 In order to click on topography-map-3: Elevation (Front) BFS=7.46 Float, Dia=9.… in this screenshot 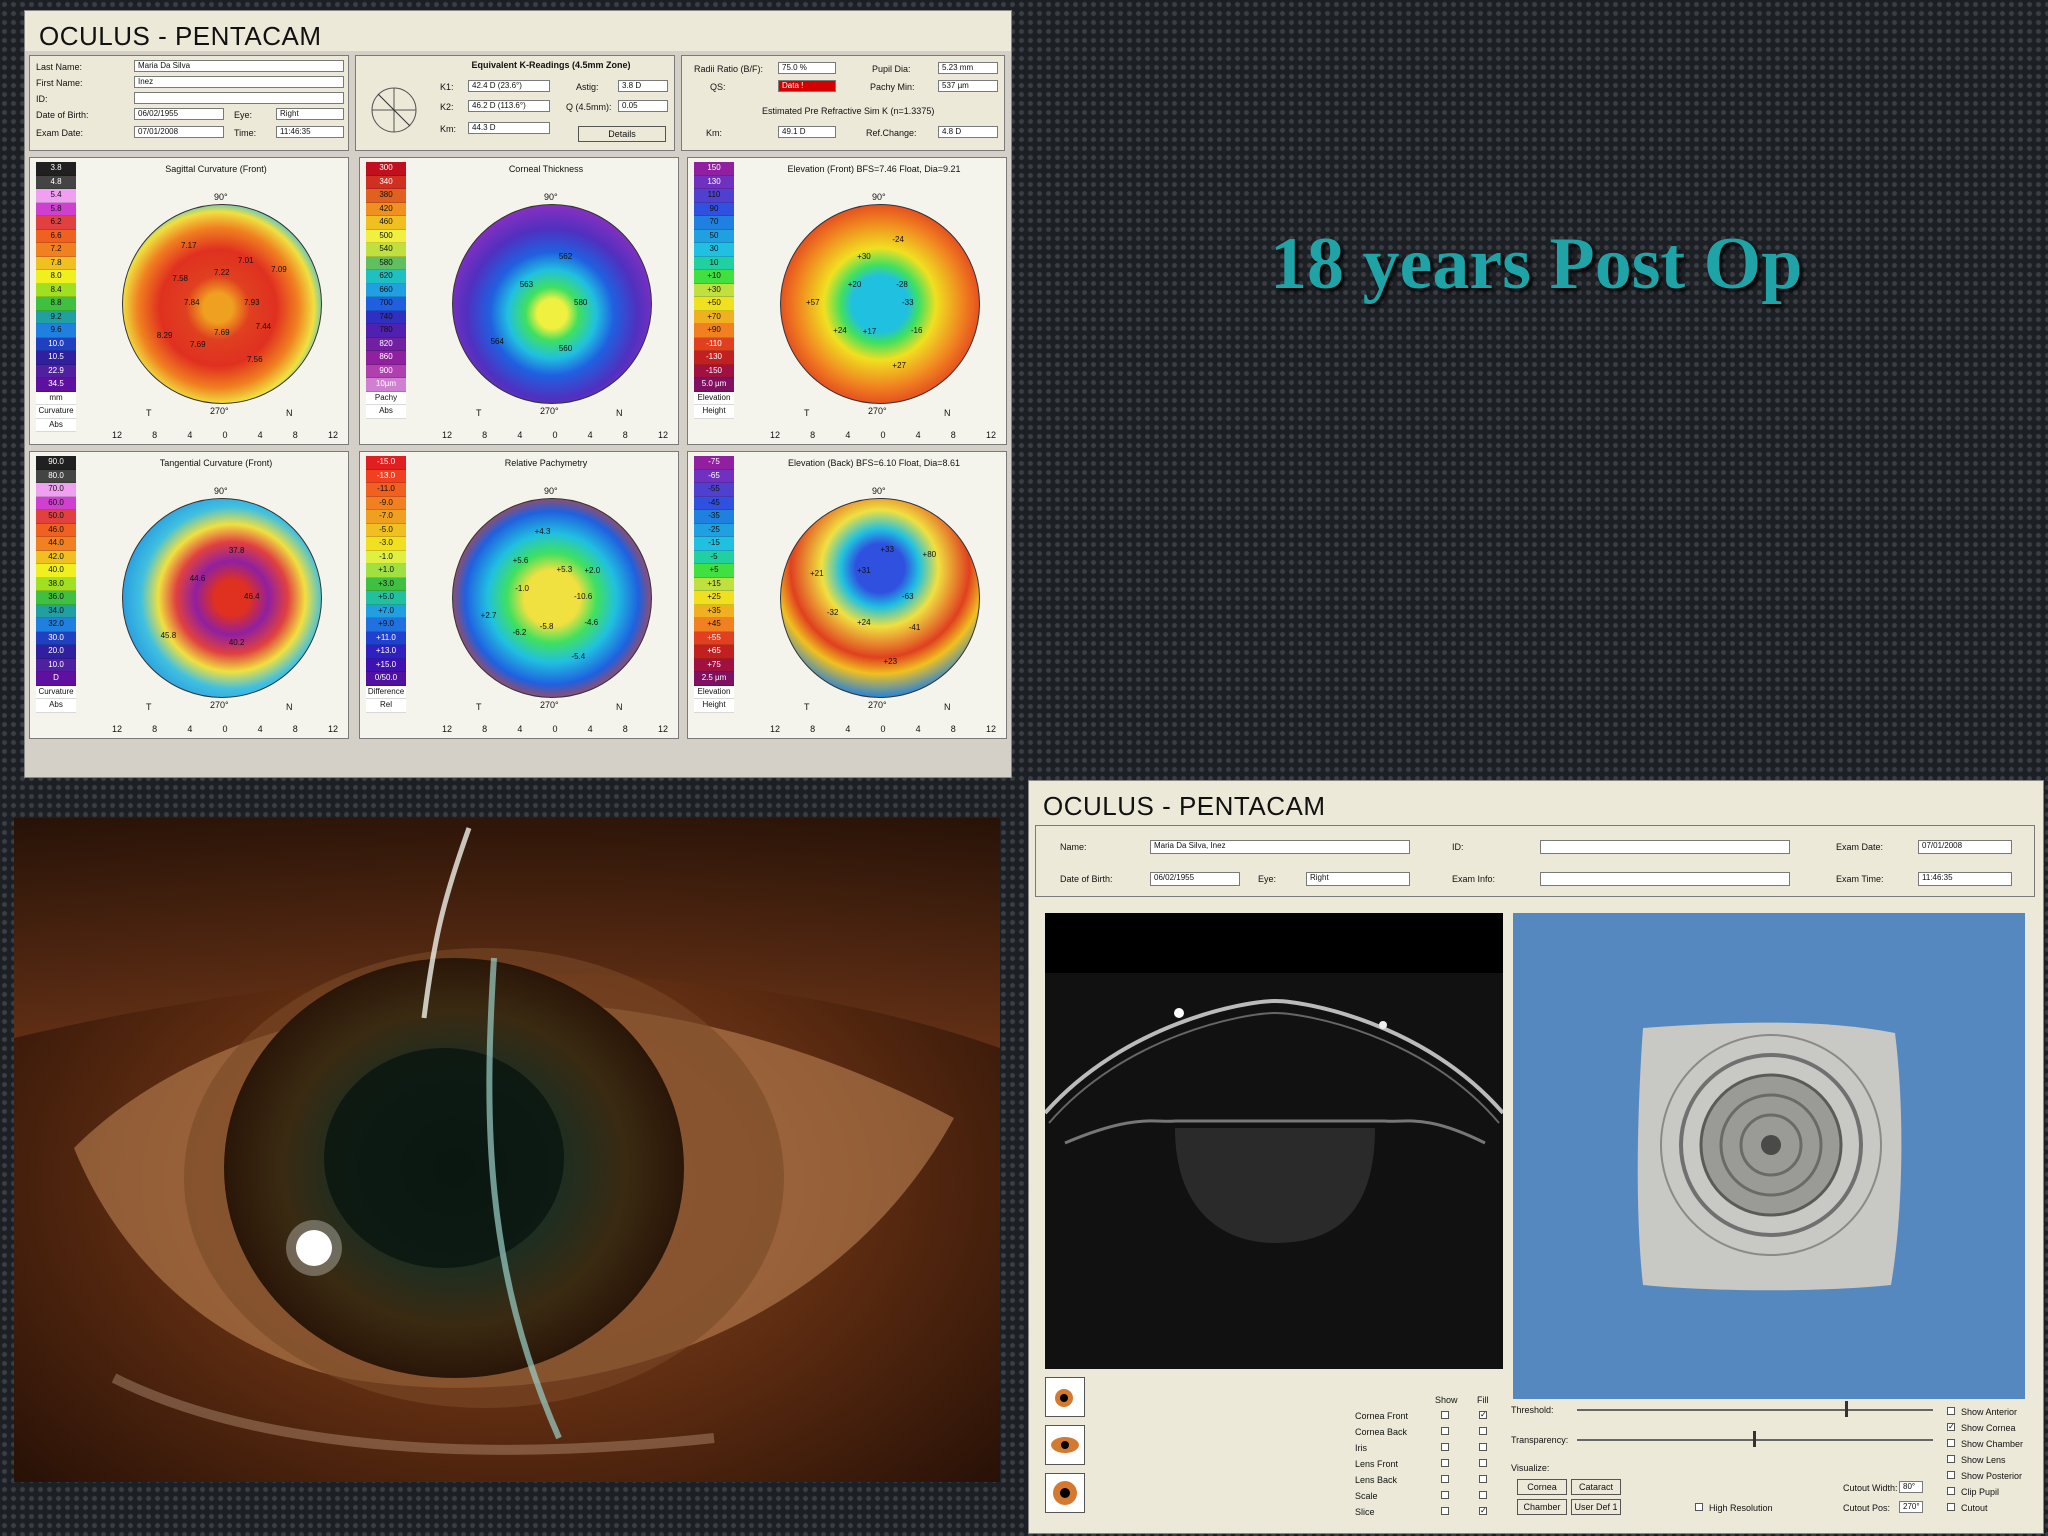, I will do `click(847, 301)`.